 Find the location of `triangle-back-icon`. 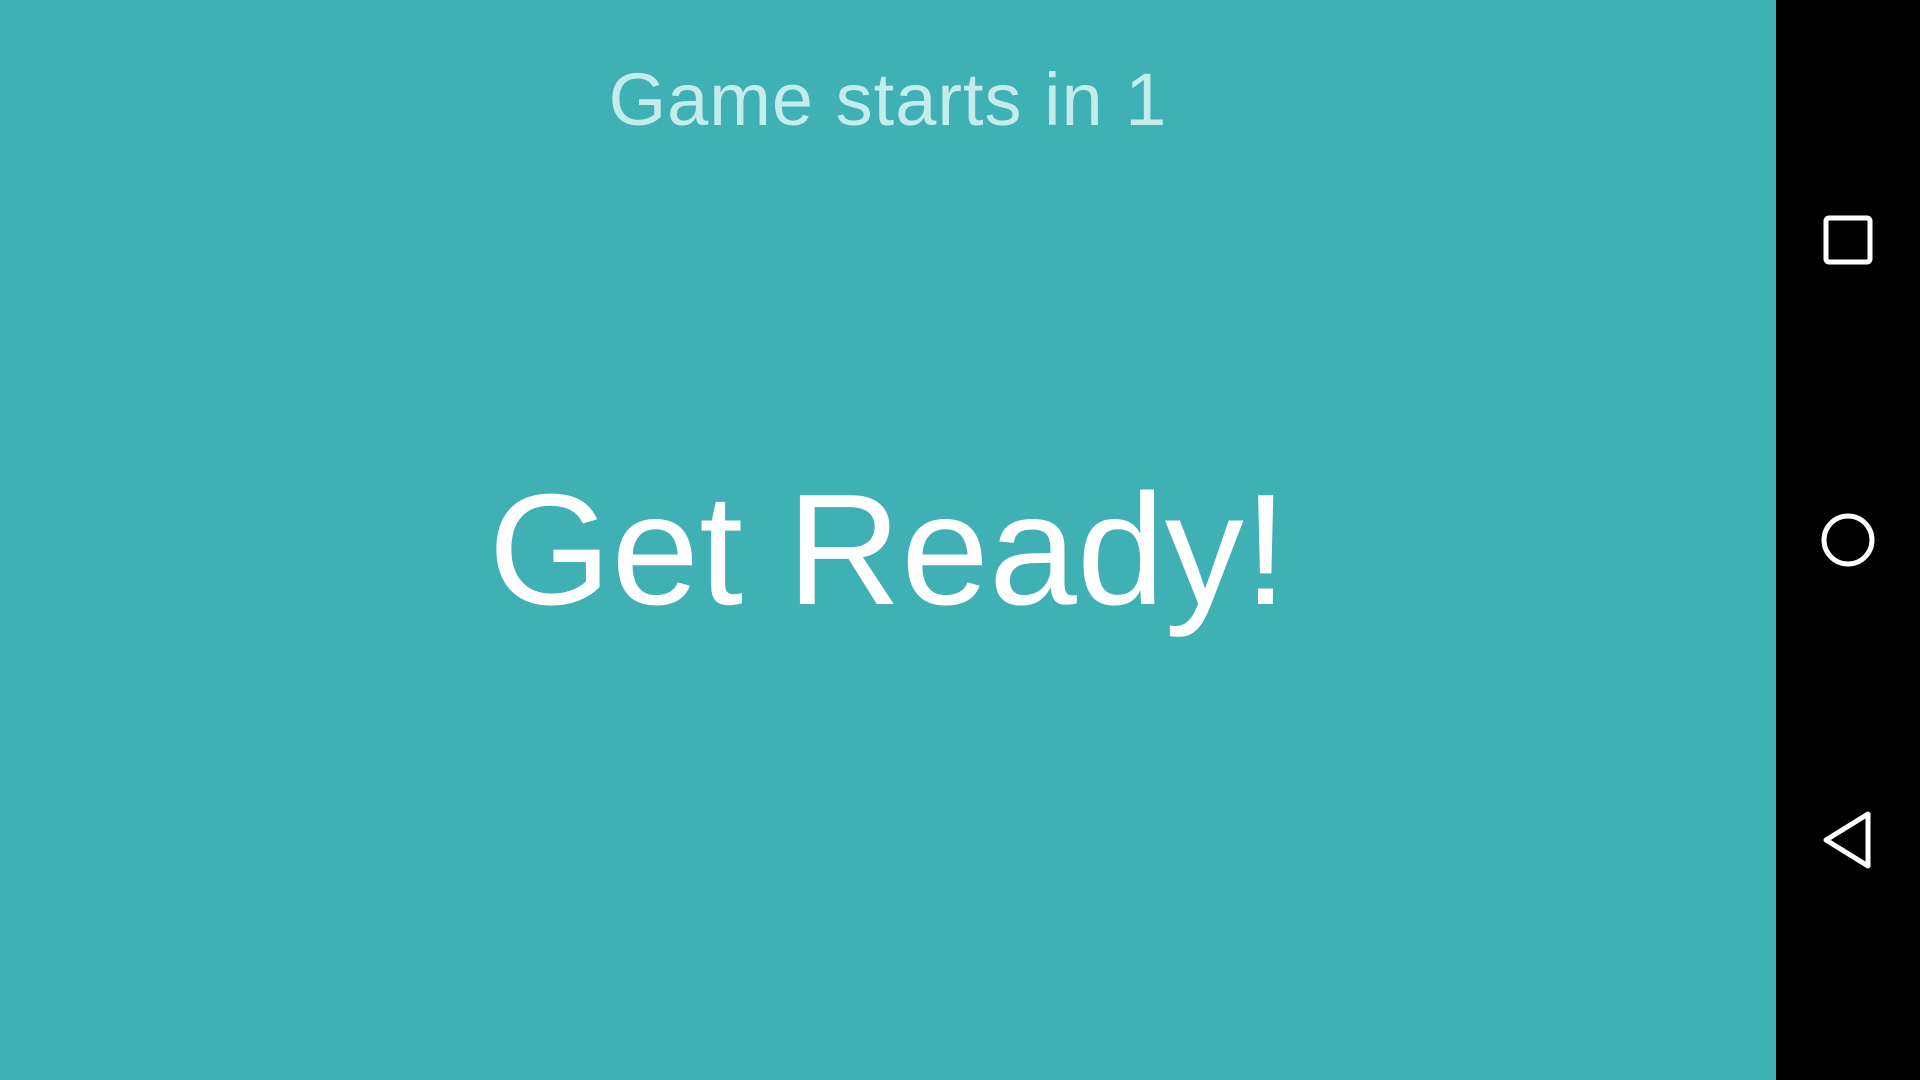

triangle-back-icon is located at coordinates (1847, 840).